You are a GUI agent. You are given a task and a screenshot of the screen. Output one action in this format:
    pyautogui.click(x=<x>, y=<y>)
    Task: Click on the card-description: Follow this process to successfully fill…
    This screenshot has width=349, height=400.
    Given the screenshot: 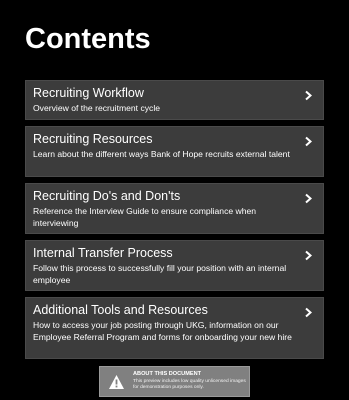 What is the action you would take?
    pyautogui.click(x=160, y=274)
    